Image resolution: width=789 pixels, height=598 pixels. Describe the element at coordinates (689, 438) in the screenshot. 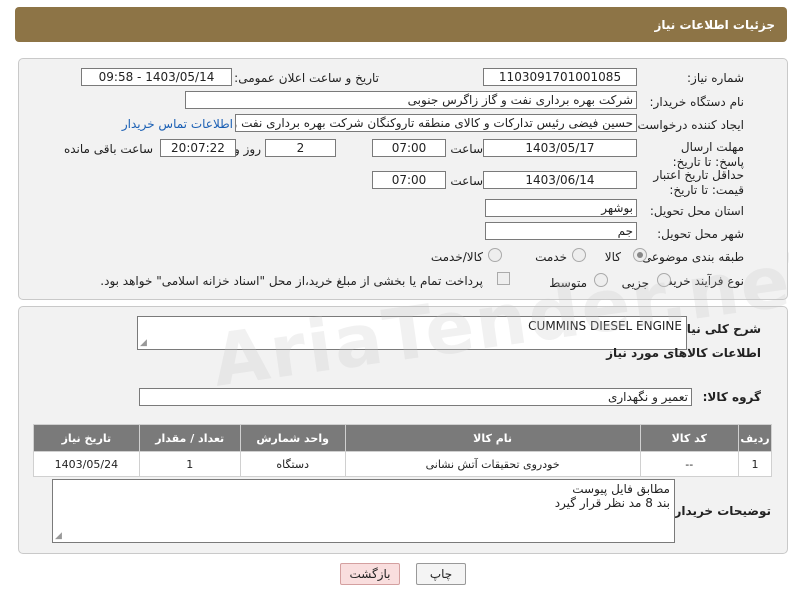

I see `col-goods-code: کد کالا` at that location.